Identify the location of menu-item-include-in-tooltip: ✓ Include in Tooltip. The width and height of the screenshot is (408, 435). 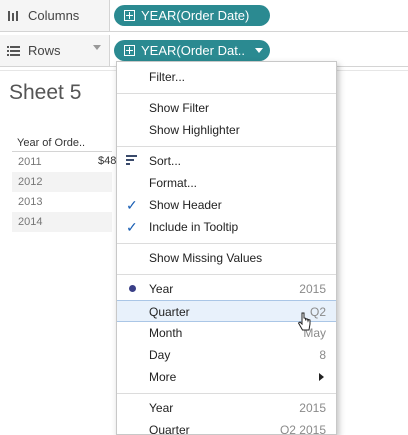
(226, 226).